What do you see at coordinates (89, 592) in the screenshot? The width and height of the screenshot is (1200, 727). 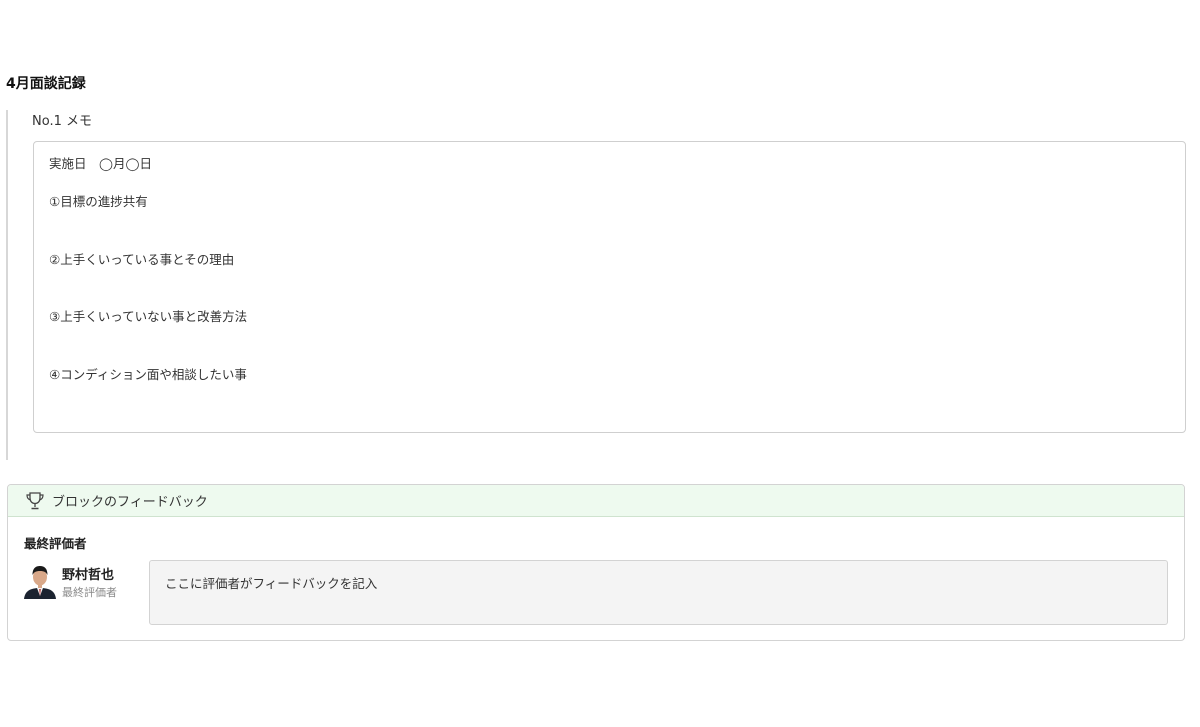 I see `evaluator-role: 最終評価者` at bounding box center [89, 592].